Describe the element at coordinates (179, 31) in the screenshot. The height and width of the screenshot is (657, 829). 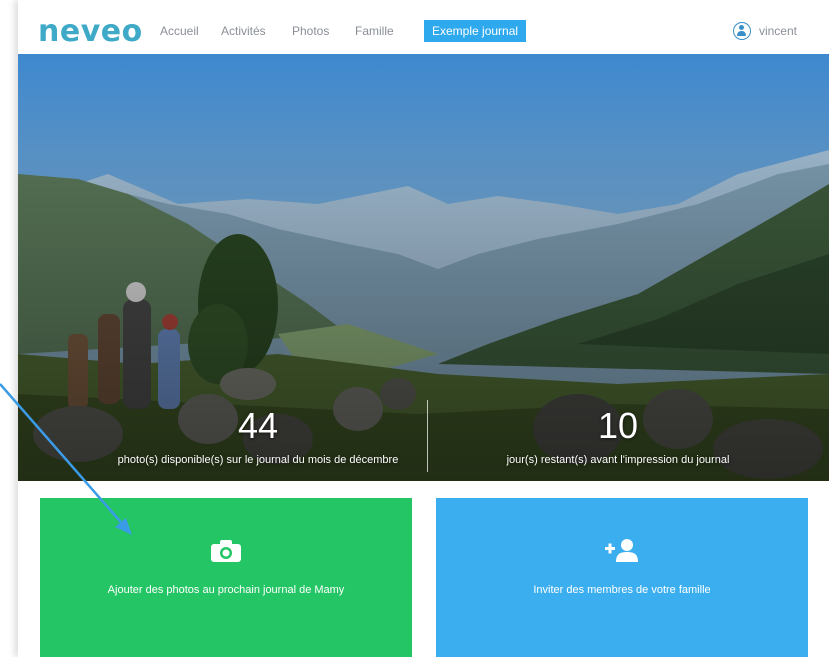
I see `nav-accueil: Accueil` at that location.